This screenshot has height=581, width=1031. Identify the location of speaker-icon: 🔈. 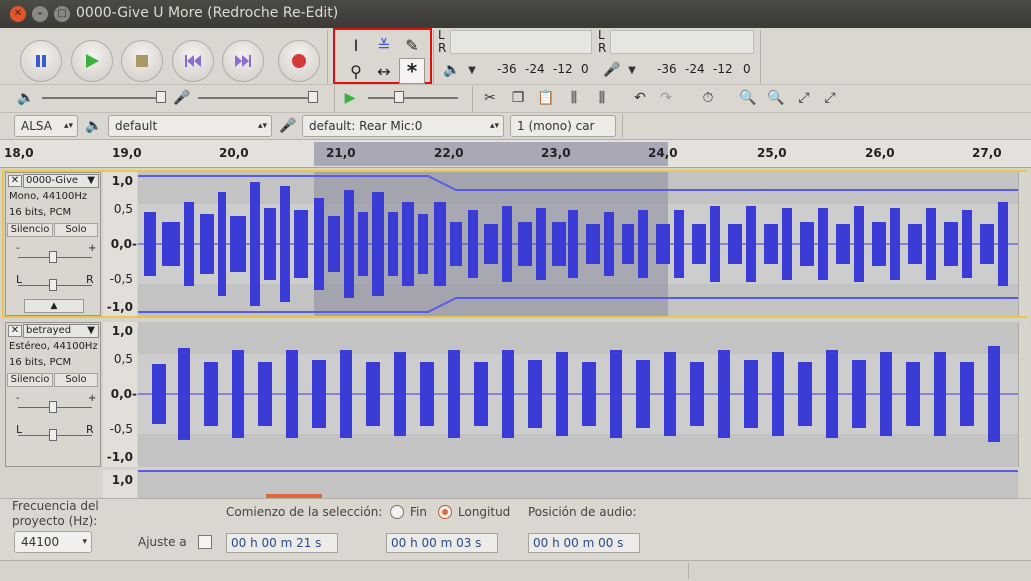
(94, 126).